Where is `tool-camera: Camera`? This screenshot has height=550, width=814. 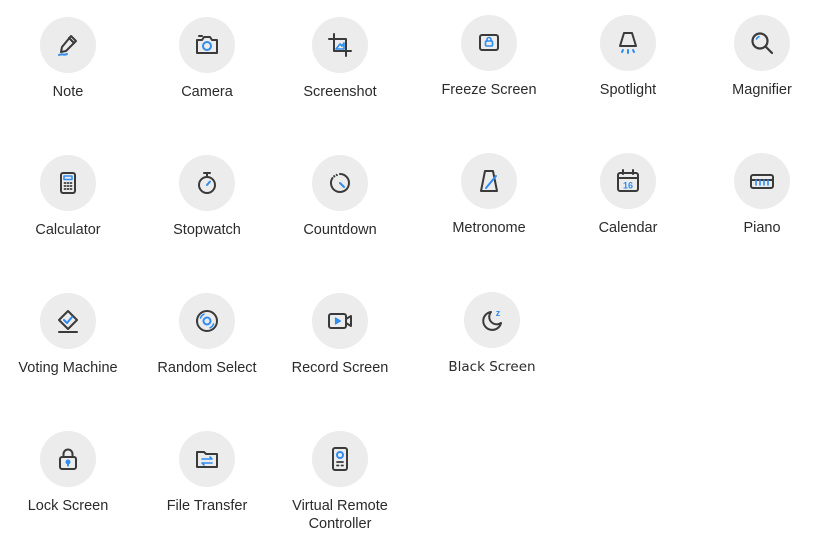 tool-camera: Camera is located at coordinates (207, 59).